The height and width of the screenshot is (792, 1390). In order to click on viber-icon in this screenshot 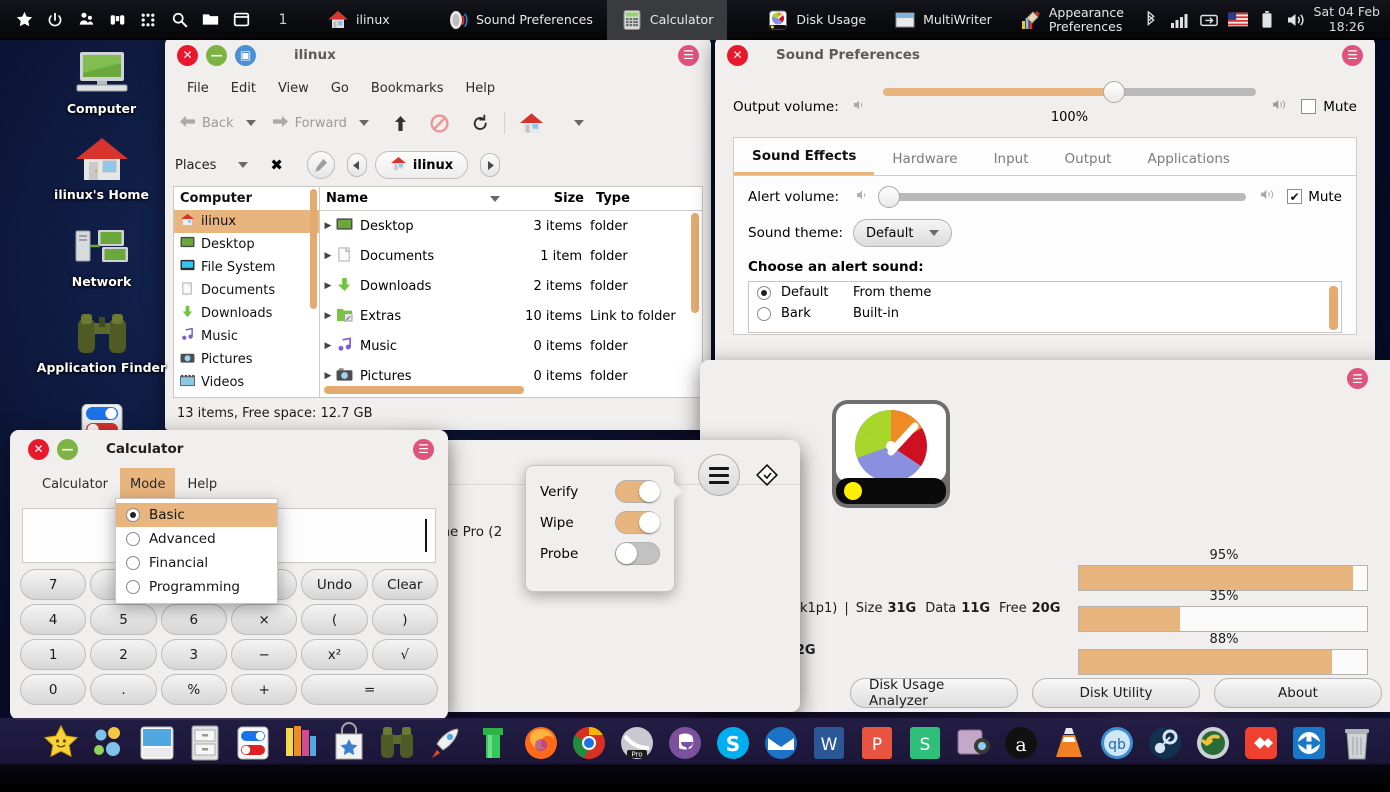, I will do `click(685, 743)`.